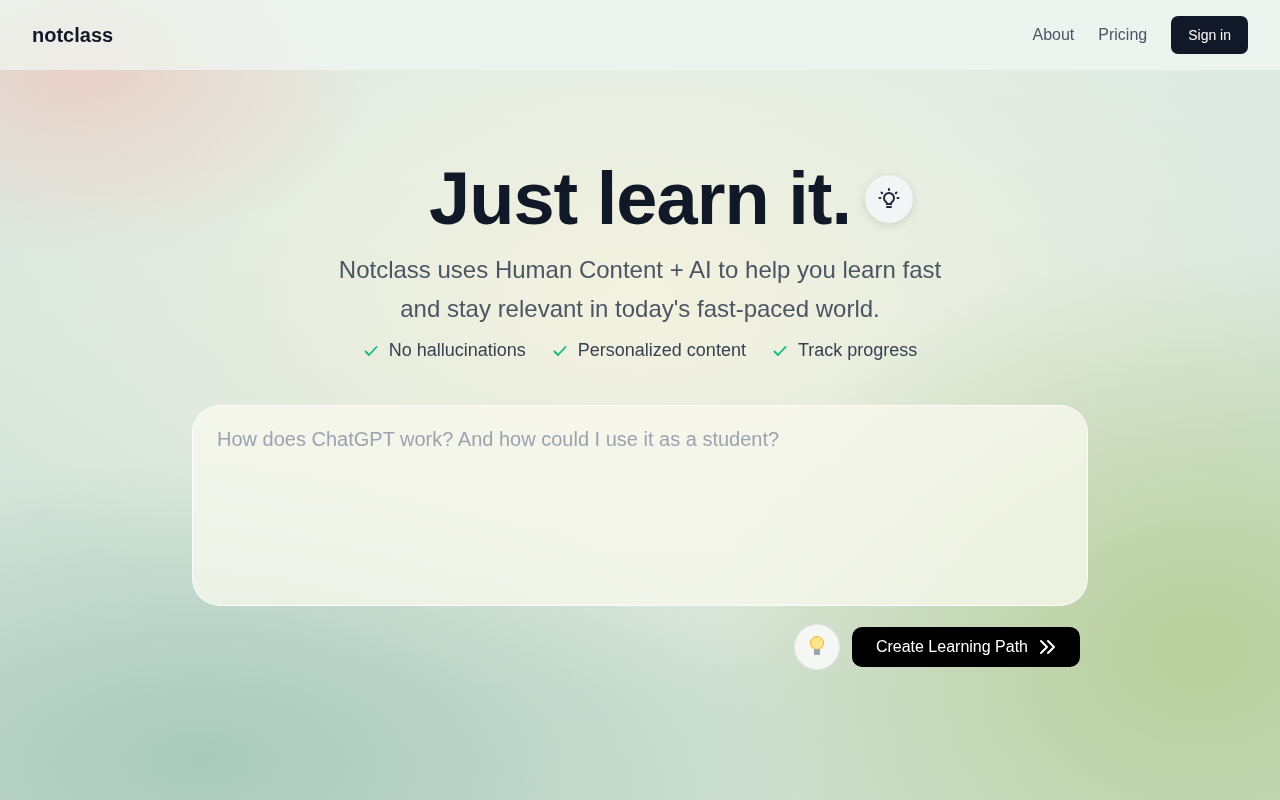 The image size is (1280, 800). Describe the element at coordinates (457, 350) in the screenshot. I see `feature-label: No hallucinations` at that location.